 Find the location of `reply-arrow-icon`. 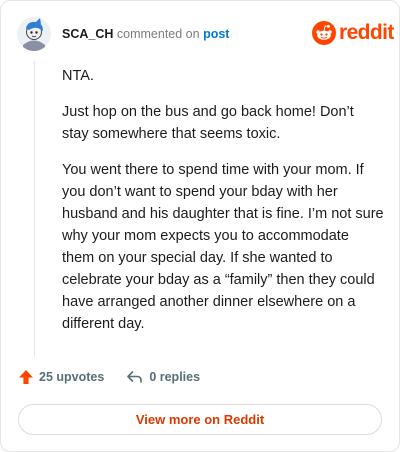

reply-arrow-icon is located at coordinates (134, 377).